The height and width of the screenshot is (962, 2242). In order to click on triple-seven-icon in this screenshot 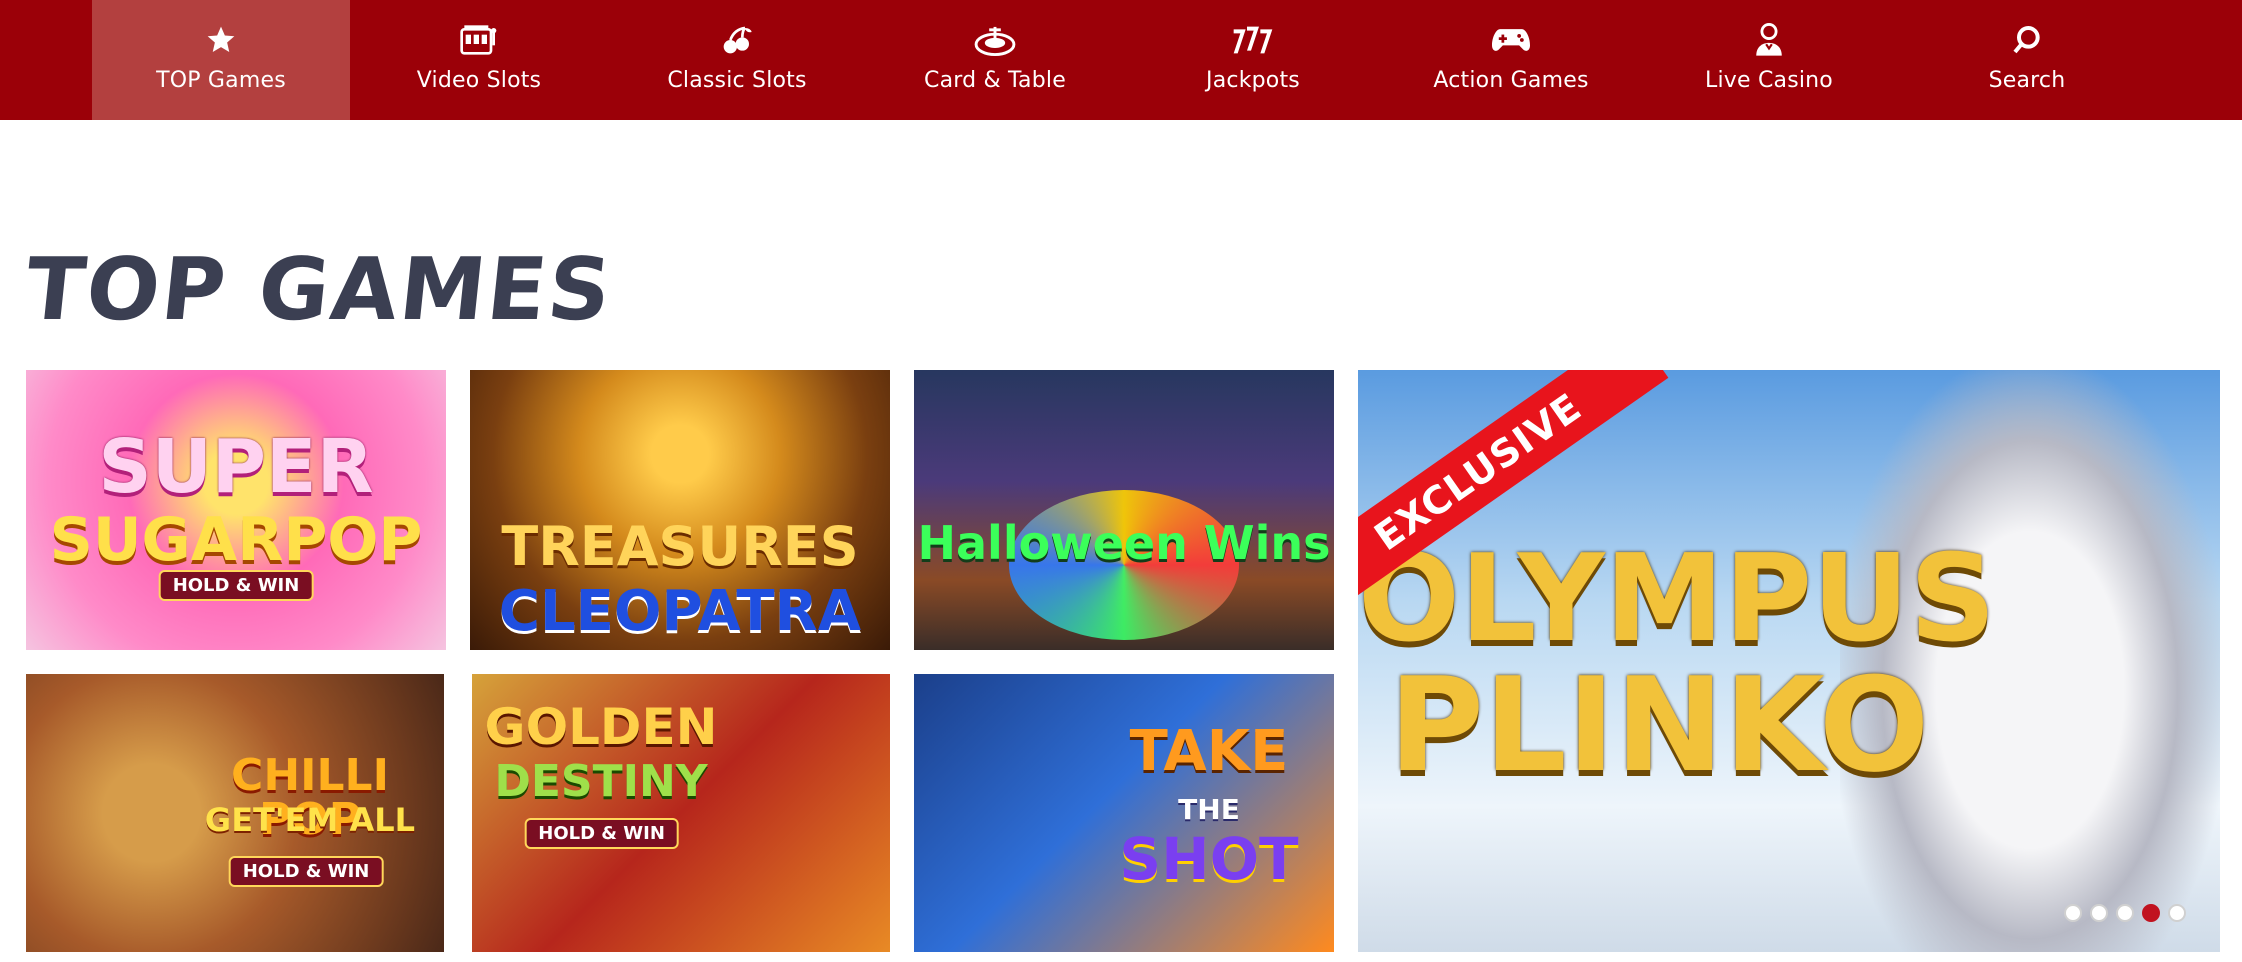, I will do `click(1253, 40)`.